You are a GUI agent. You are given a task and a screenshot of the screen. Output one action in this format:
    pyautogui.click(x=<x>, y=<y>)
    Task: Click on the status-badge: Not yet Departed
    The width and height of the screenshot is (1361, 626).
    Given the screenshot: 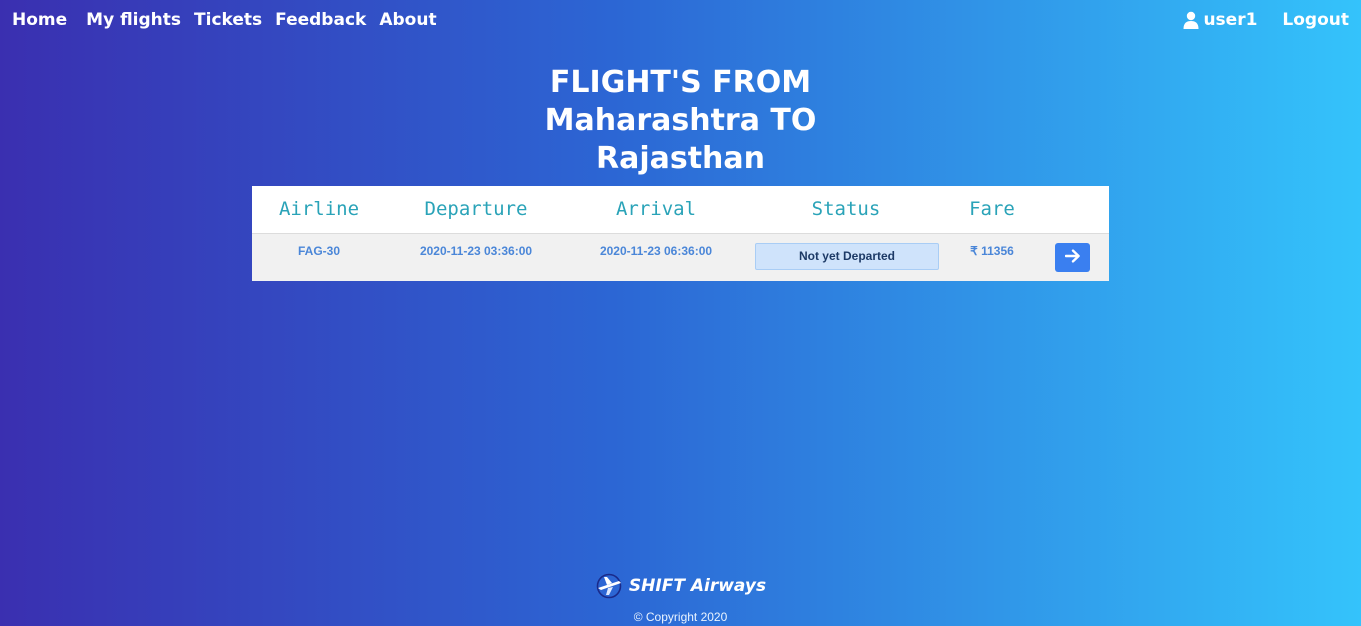 What is the action you would take?
    pyautogui.click(x=847, y=256)
    